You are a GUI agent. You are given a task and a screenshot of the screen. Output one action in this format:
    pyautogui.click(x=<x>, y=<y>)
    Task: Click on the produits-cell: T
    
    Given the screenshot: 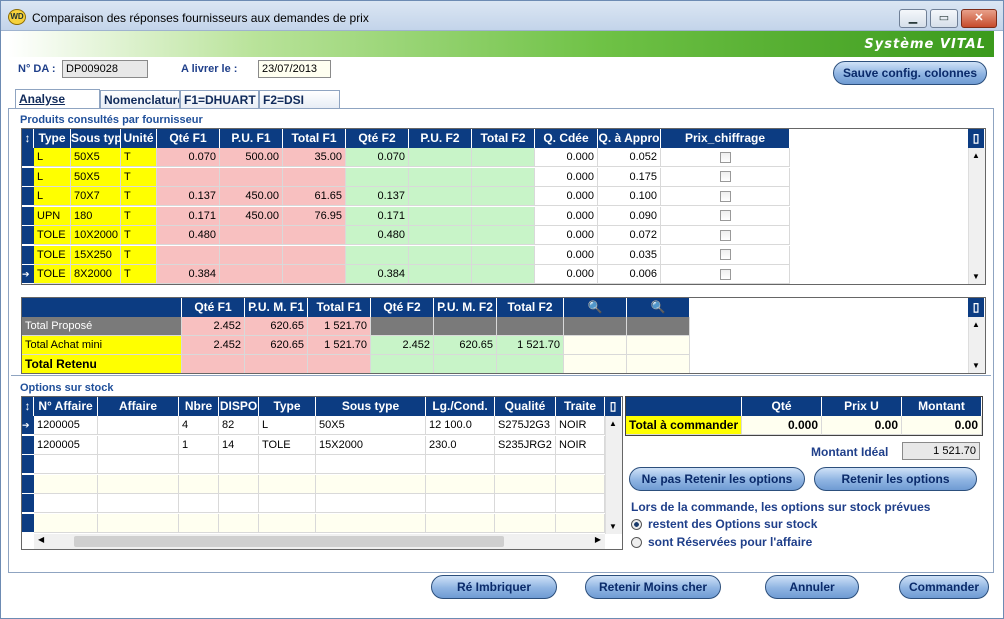 What is the action you would take?
    pyautogui.click(x=139, y=157)
    